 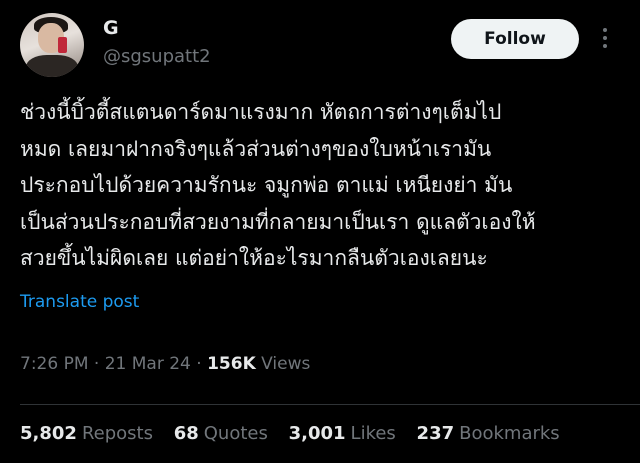 I want to click on views-count: 156K, so click(x=231, y=364).